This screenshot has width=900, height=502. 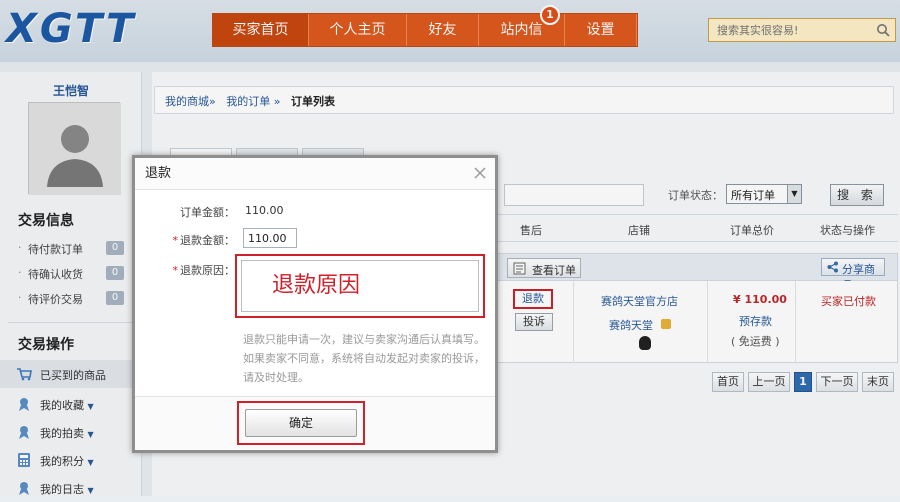 I want to click on order-amount-value: 110.00, so click(x=264, y=210).